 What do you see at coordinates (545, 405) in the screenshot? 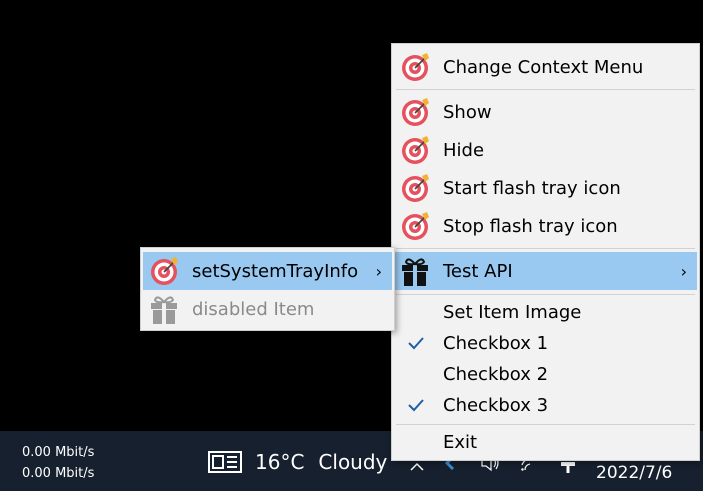
I see `menu-item-checkbox-3: Checkbox 3` at bounding box center [545, 405].